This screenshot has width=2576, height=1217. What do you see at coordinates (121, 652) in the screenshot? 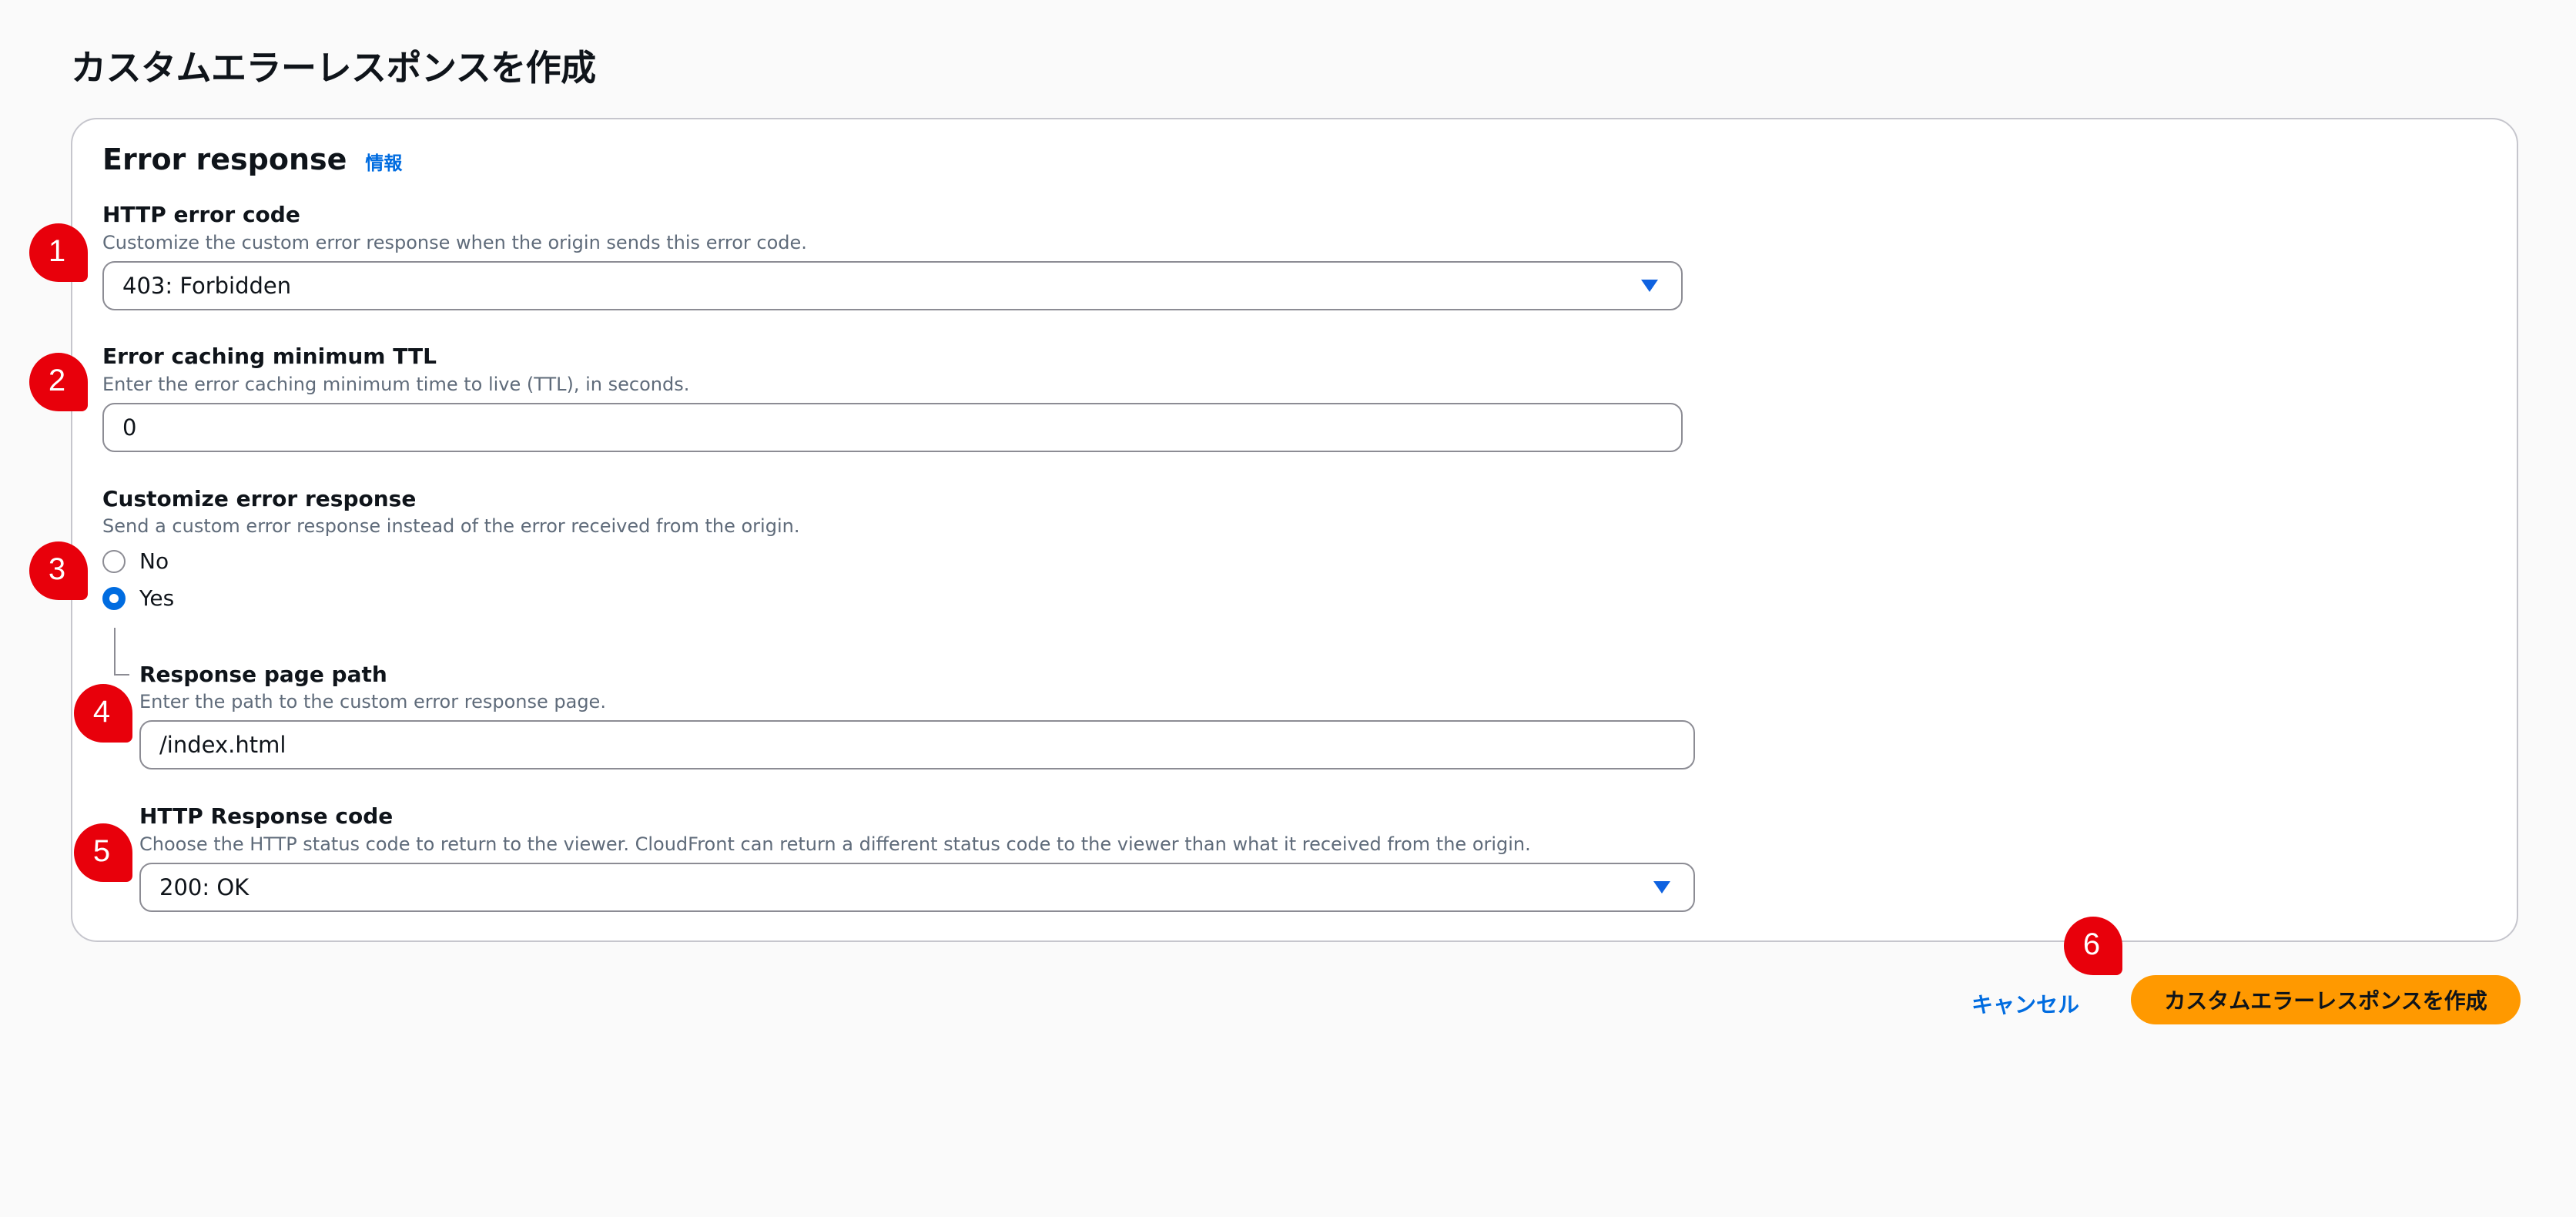
I see `nested-field-connector` at bounding box center [121, 652].